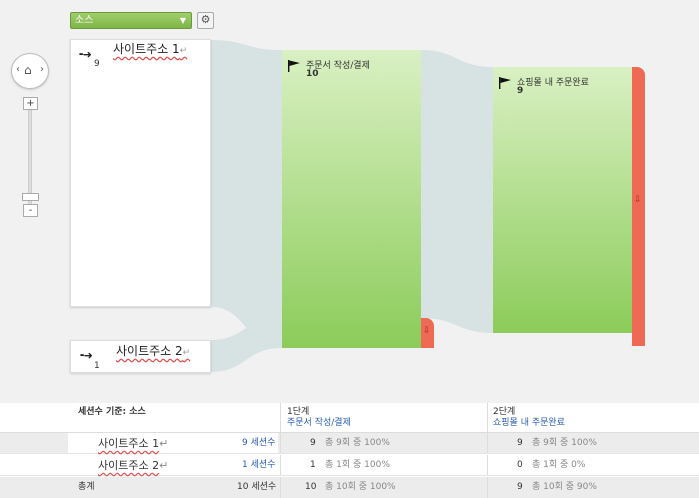 The width and height of the screenshot is (699, 498). I want to click on table-total-sessions: 10 세션수, so click(257, 487).